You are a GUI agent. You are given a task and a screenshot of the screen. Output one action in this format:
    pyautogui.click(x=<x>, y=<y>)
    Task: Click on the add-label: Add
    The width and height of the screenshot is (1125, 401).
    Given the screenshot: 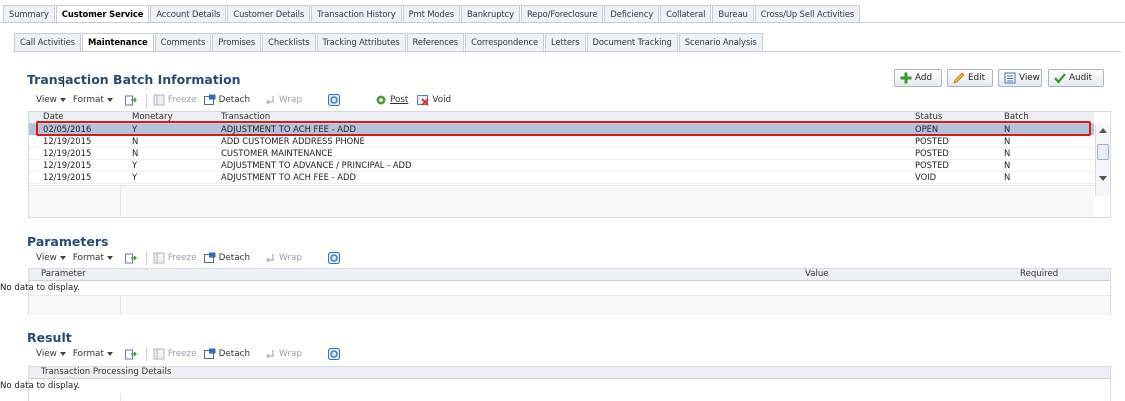 What is the action you would take?
    pyautogui.click(x=924, y=78)
    